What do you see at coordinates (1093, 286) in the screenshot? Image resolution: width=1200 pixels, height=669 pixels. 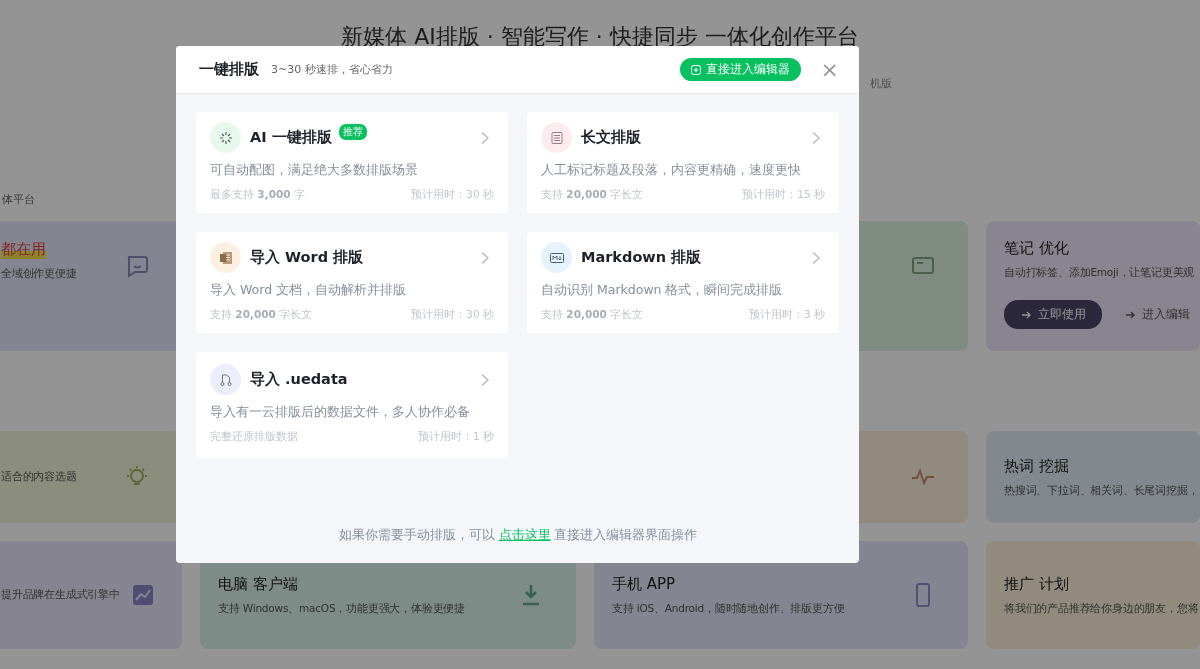 I see `feature-card: 笔记 优化 自动打标签、添加Emoji，让笔记更美观 立即使用 进入编辑` at bounding box center [1093, 286].